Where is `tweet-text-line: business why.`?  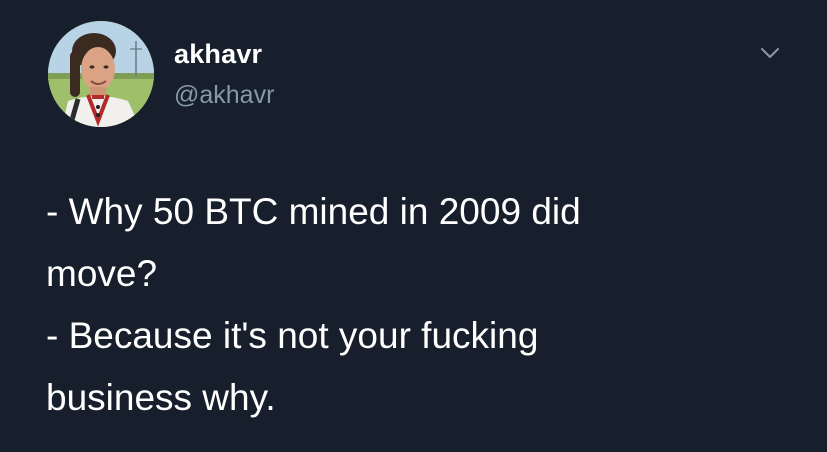 tweet-text-line: business why. is located at coordinates (161, 397).